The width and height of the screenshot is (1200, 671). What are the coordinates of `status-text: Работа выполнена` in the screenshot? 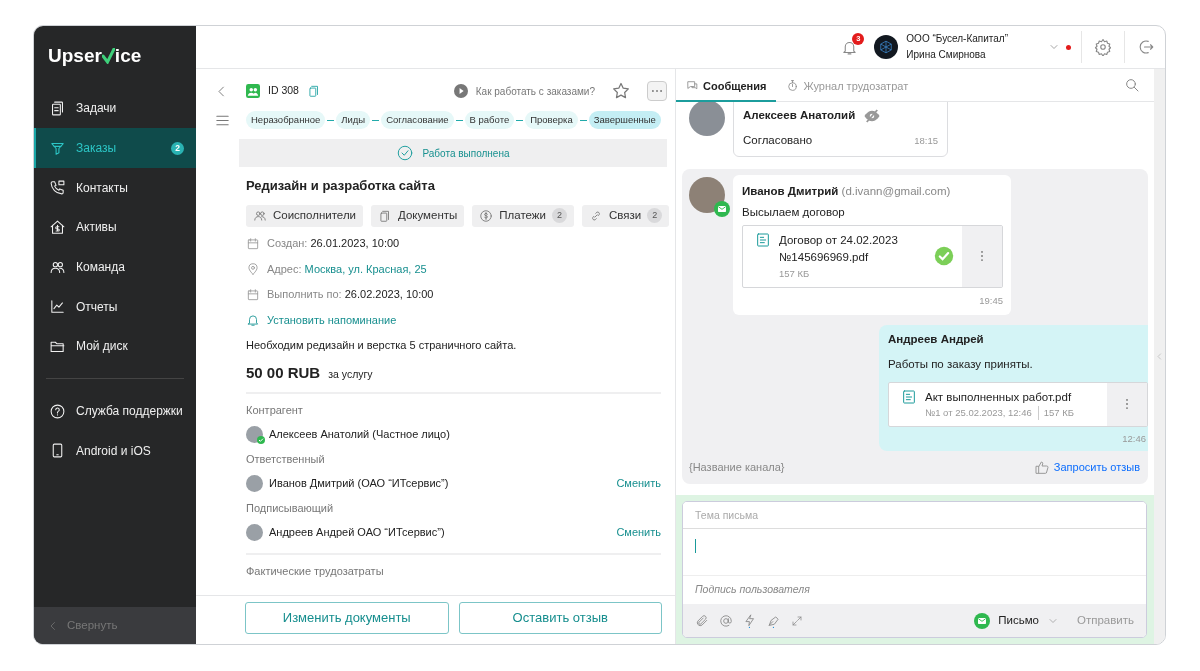 It's located at (466, 153).